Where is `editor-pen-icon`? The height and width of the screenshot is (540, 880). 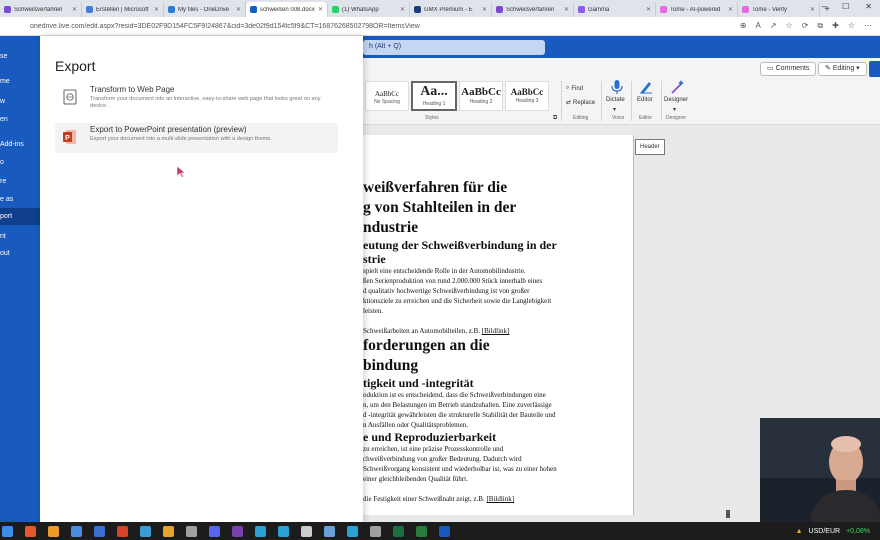 editor-pen-icon is located at coordinates (646, 88).